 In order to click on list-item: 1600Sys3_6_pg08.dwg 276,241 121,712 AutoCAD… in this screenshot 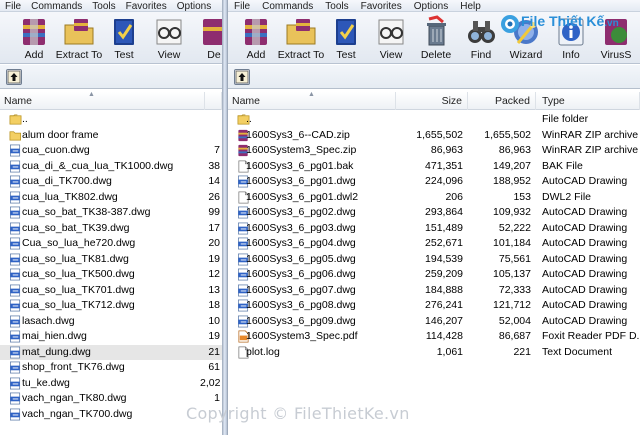, I will do `click(434, 306)`.